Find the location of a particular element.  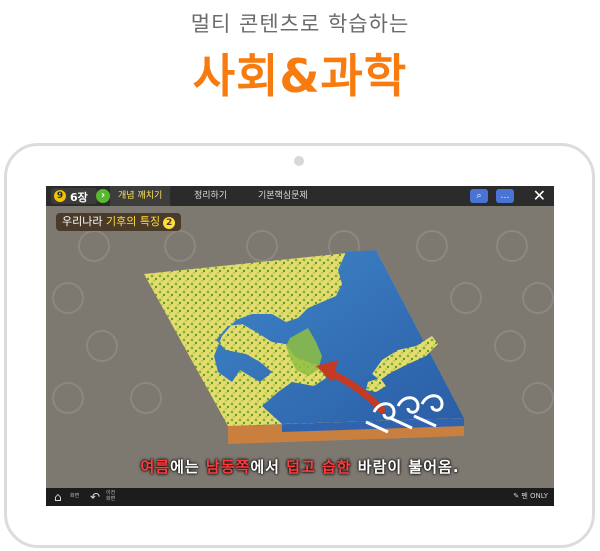

topic-number: 2 is located at coordinates (169, 223).